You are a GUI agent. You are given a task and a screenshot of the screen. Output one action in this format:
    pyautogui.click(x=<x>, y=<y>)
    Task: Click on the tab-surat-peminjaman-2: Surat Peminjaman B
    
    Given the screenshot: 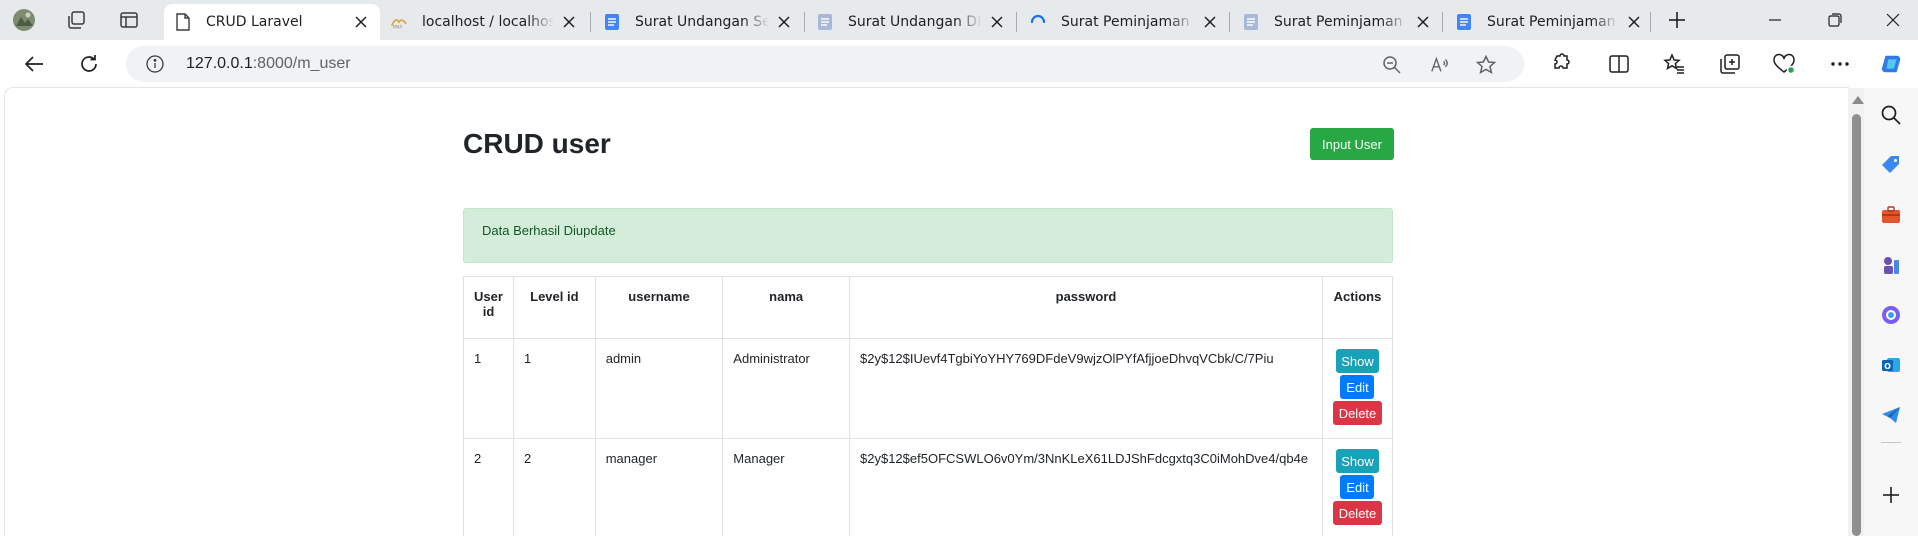 What is the action you would take?
    pyautogui.click(x=1337, y=22)
    